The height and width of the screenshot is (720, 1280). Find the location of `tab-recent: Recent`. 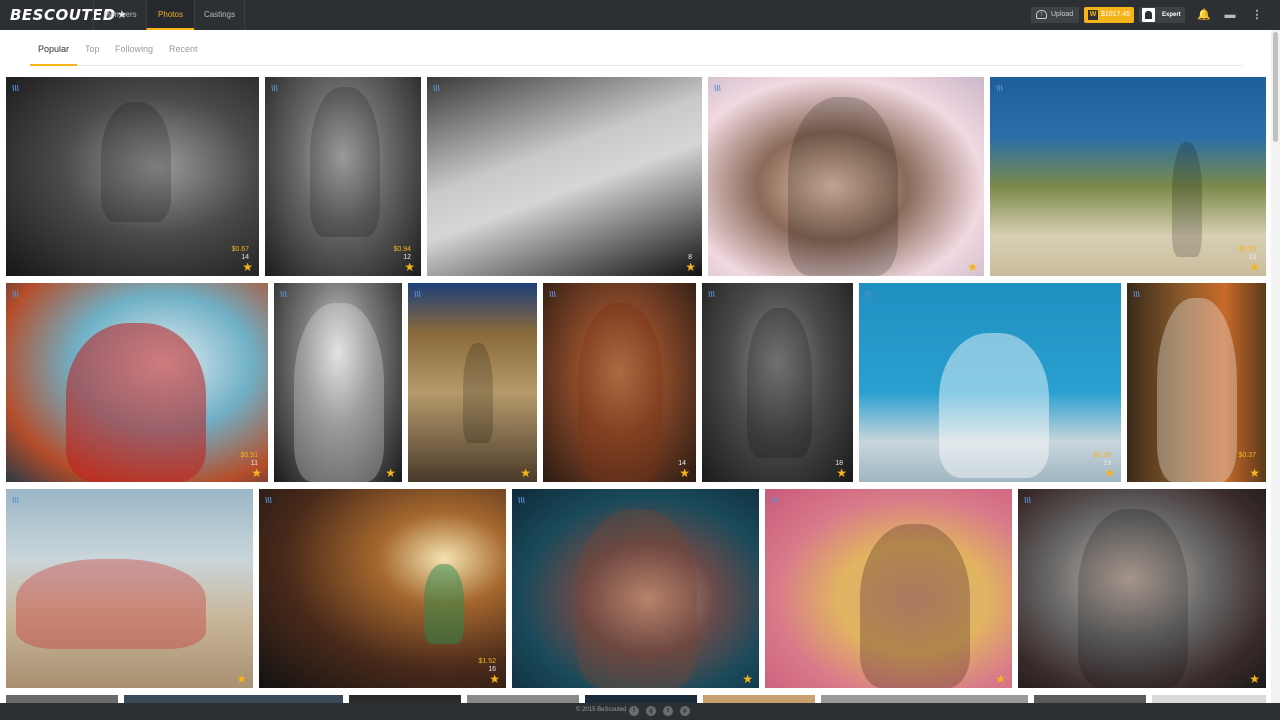

tab-recent: Recent is located at coordinates (183, 55).